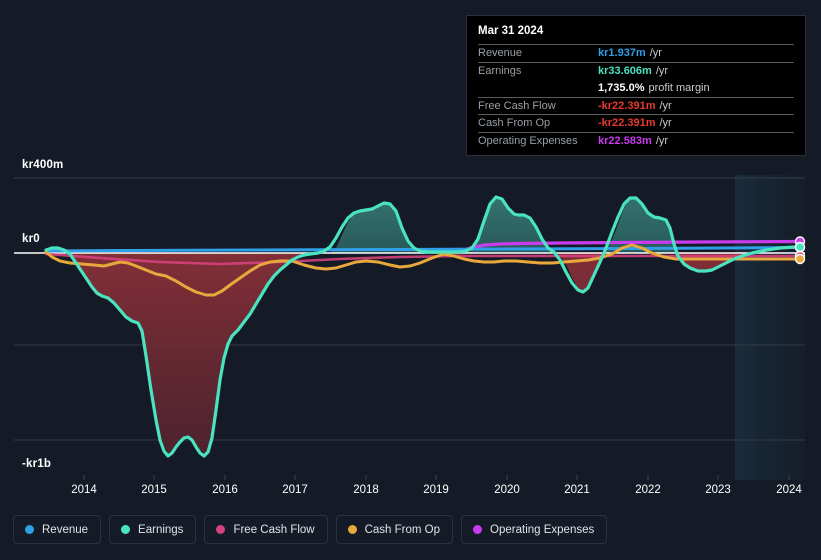  What do you see at coordinates (625, 70) in the screenshot?
I see `tooltip-value-earnings: kr33.606m` at bounding box center [625, 70].